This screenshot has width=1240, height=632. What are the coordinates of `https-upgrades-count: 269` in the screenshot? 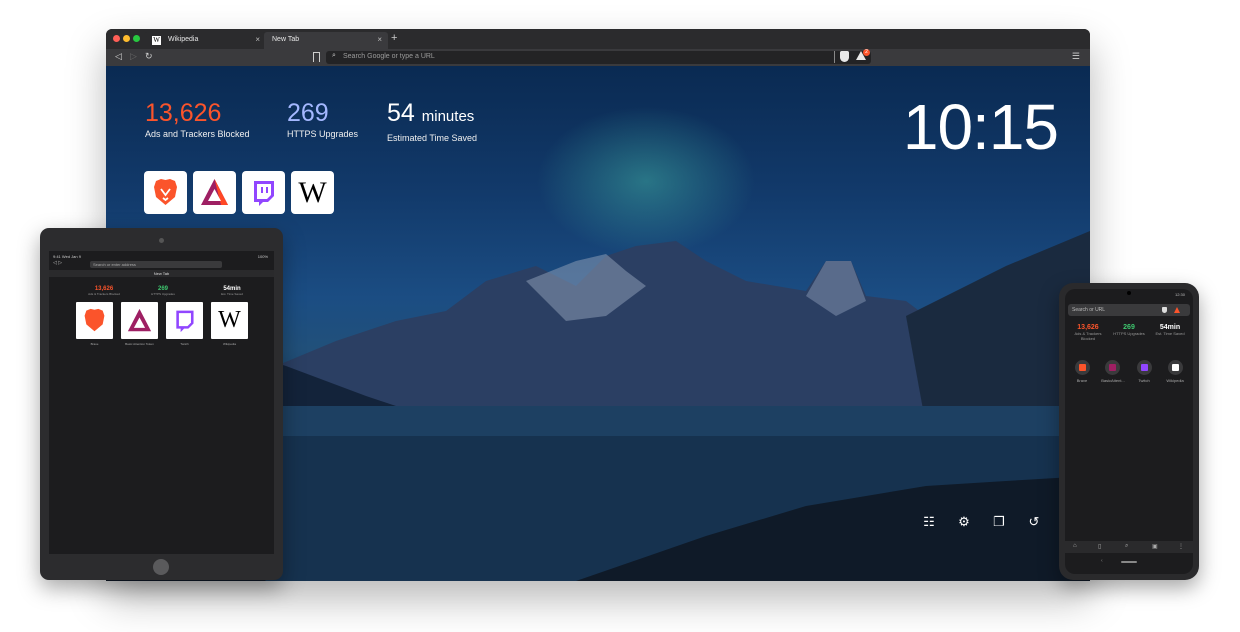 It's located at (308, 113).